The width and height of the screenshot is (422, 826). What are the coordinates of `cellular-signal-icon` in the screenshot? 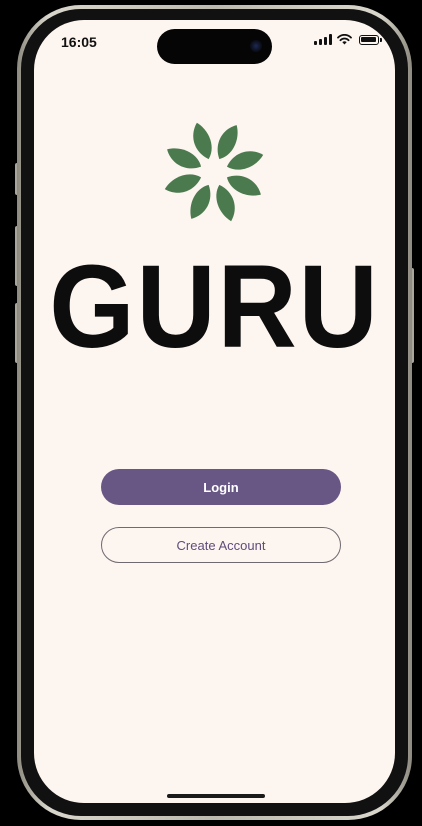 It's located at (323, 39).